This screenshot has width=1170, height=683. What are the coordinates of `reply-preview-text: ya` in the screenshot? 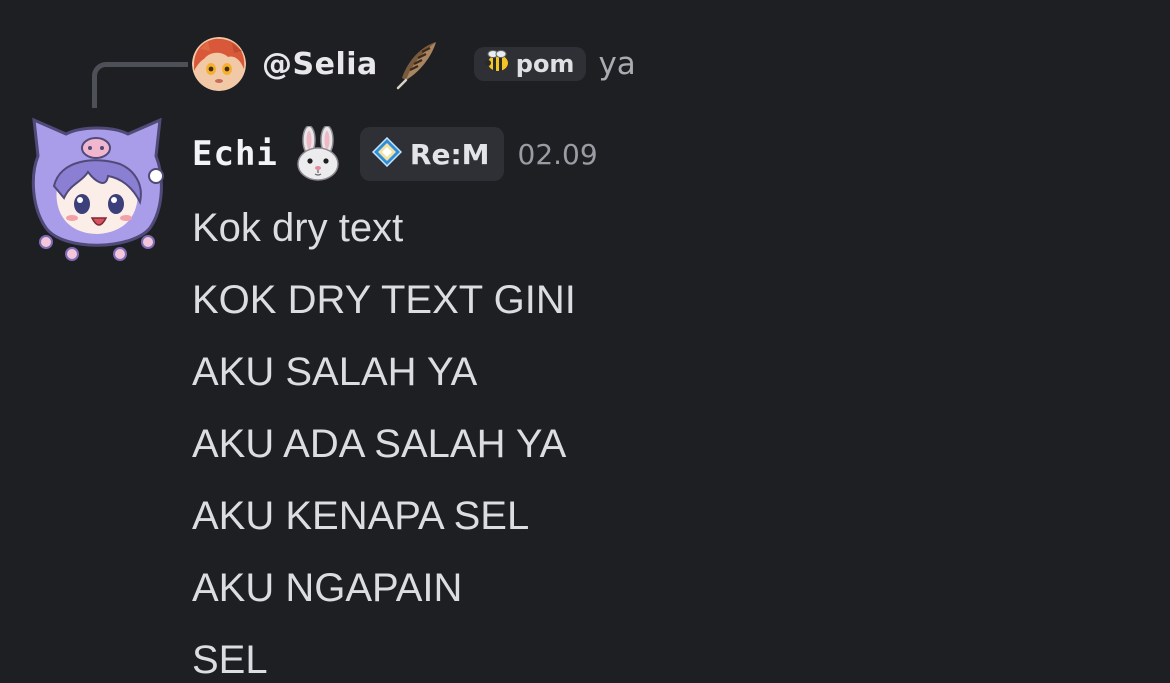 It's located at (617, 64).